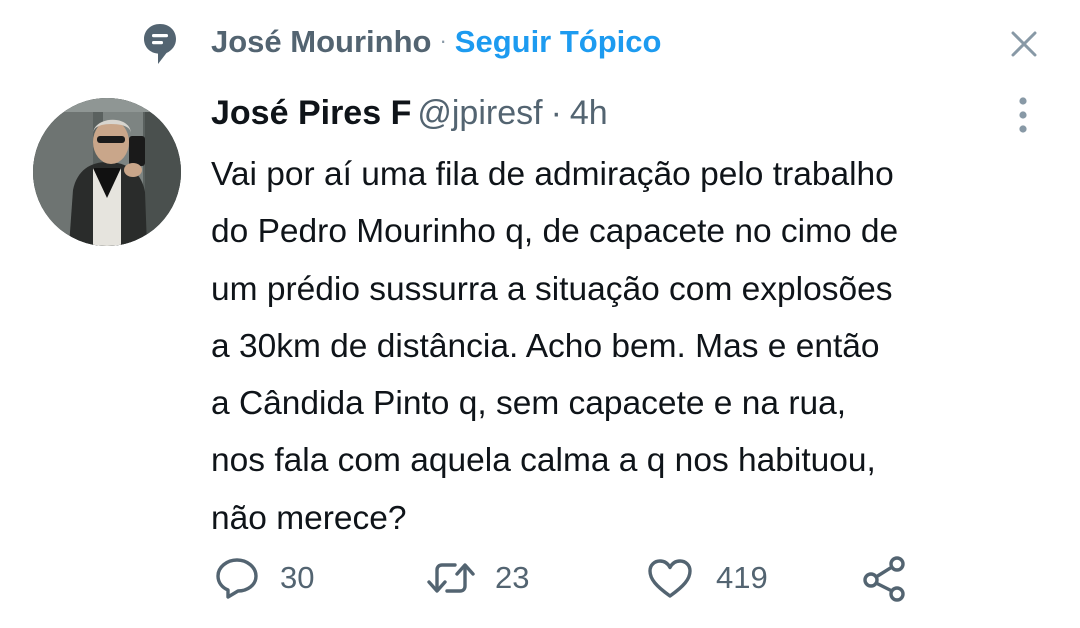 The width and height of the screenshot is (1080, 628). I want to click on retweet-icon, so click(451, 578).